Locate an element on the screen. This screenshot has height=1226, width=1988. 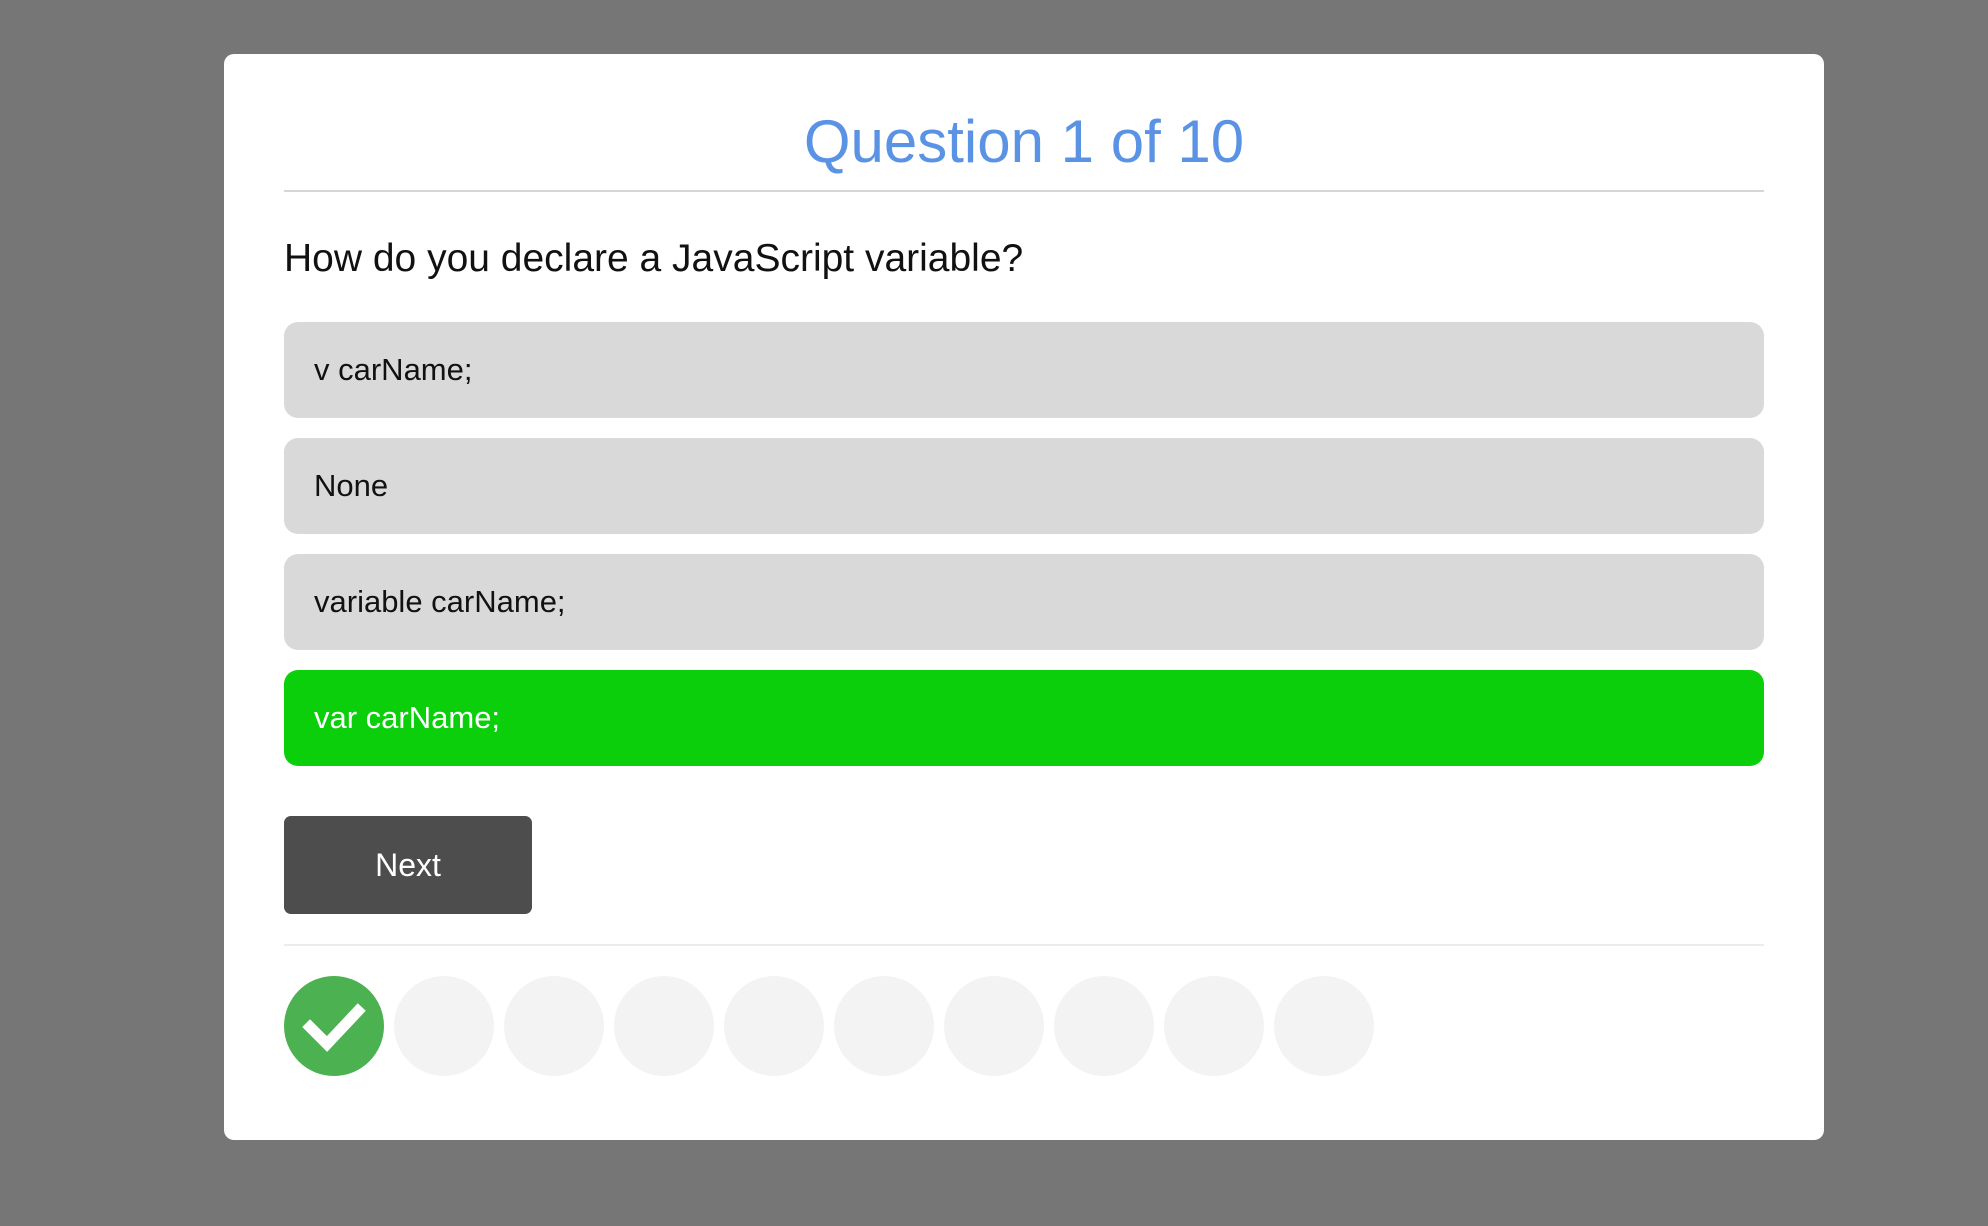
checkmark-icon is located at coordinates (334, 1027).